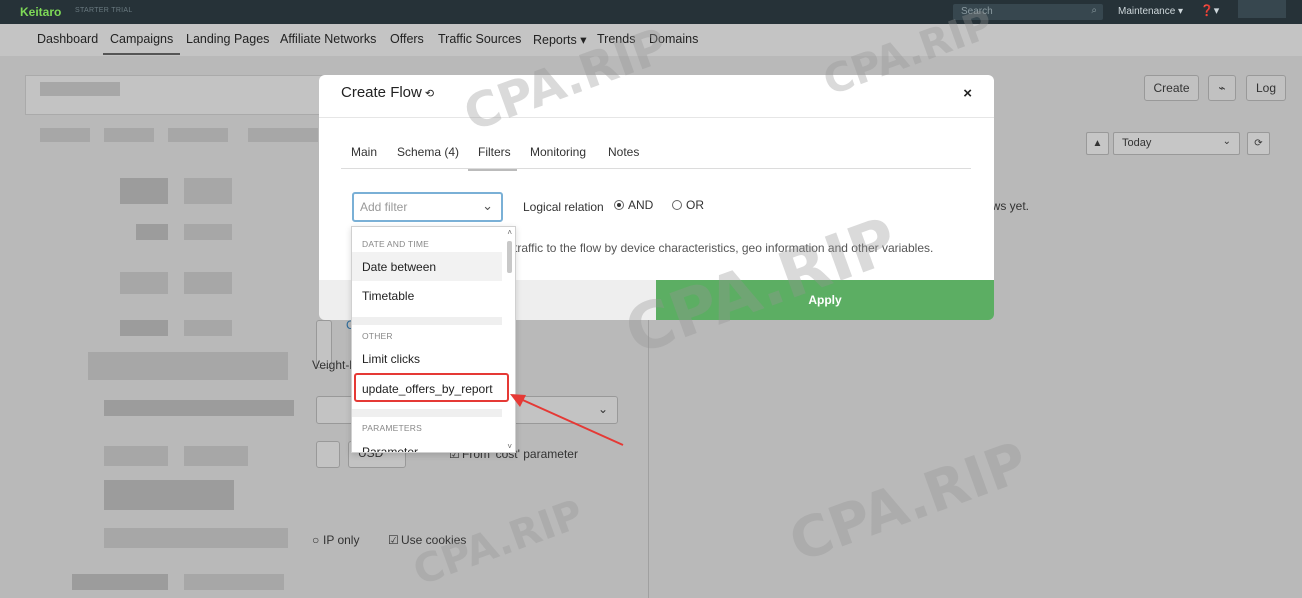 This screenshot has height=598, width=1302. What do you see at coordinates (1222, 88) in the screenshot?
I see `link-button: ⌁` at bounding box center [1222, 88].